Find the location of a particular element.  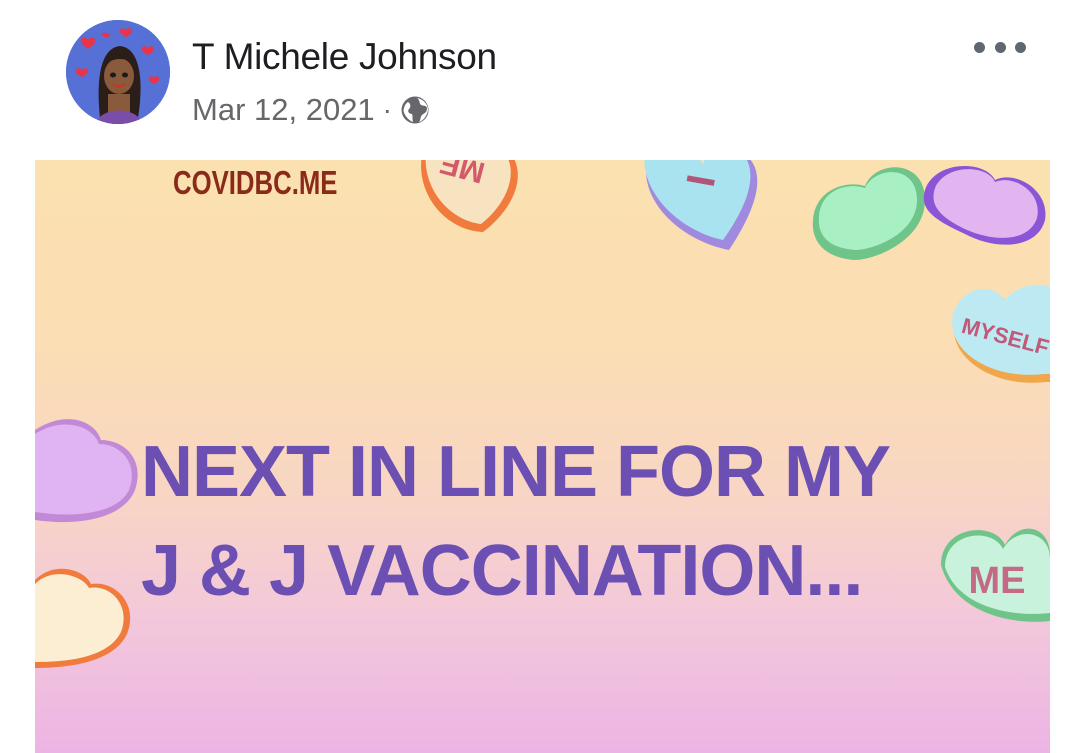

avatar-image is located at coordinates (118, 72).